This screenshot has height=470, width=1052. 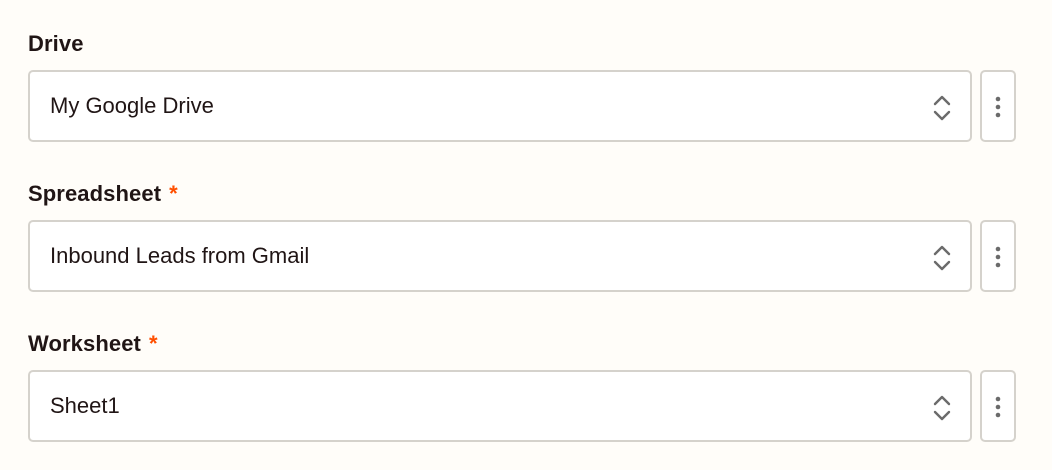 I want to click on spreadsheet-options-button, so click(x=998, y=256).